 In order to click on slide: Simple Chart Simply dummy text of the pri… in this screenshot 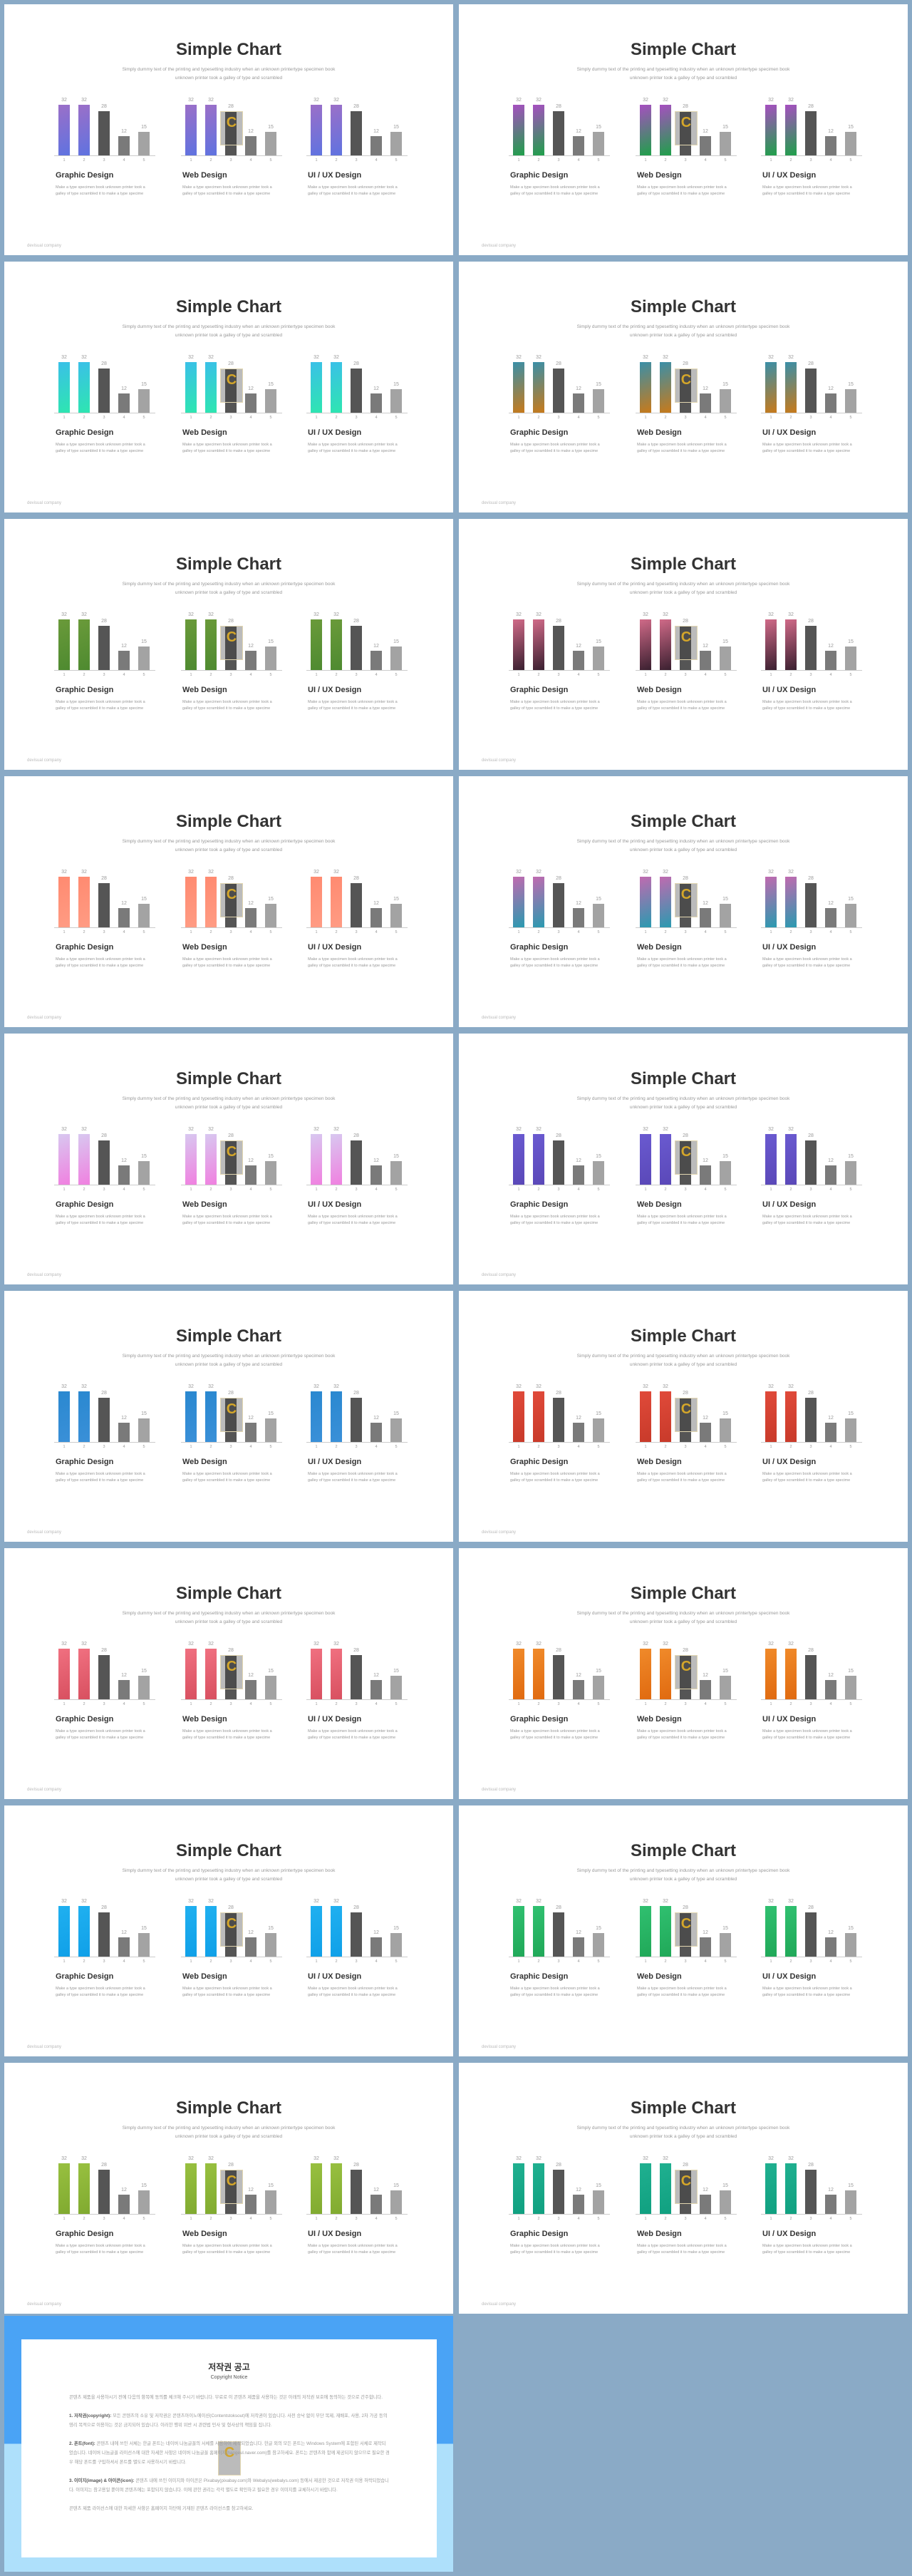, I will do `click(683, 1673)`.